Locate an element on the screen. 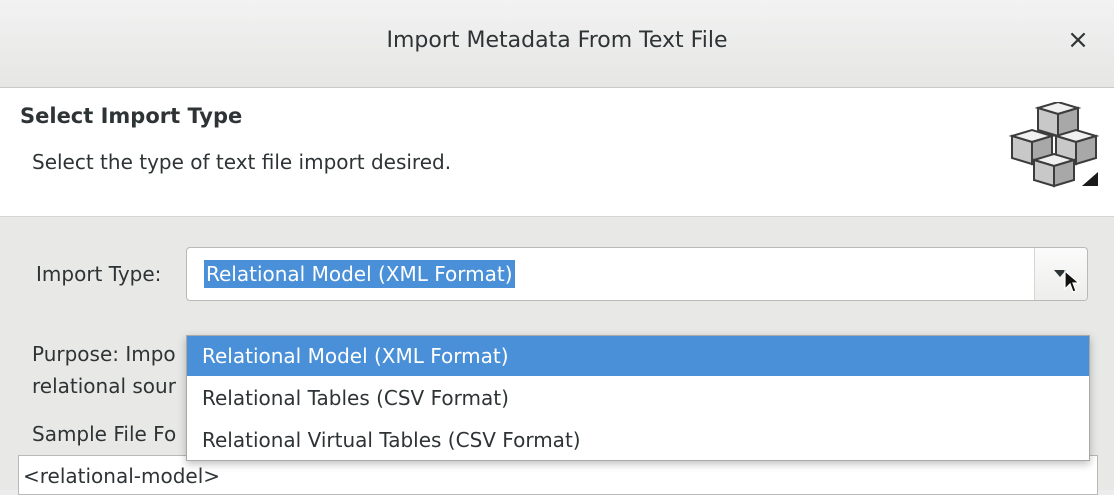  sample-file-textarea: <relational-model> is located at coordinates (558, 475).